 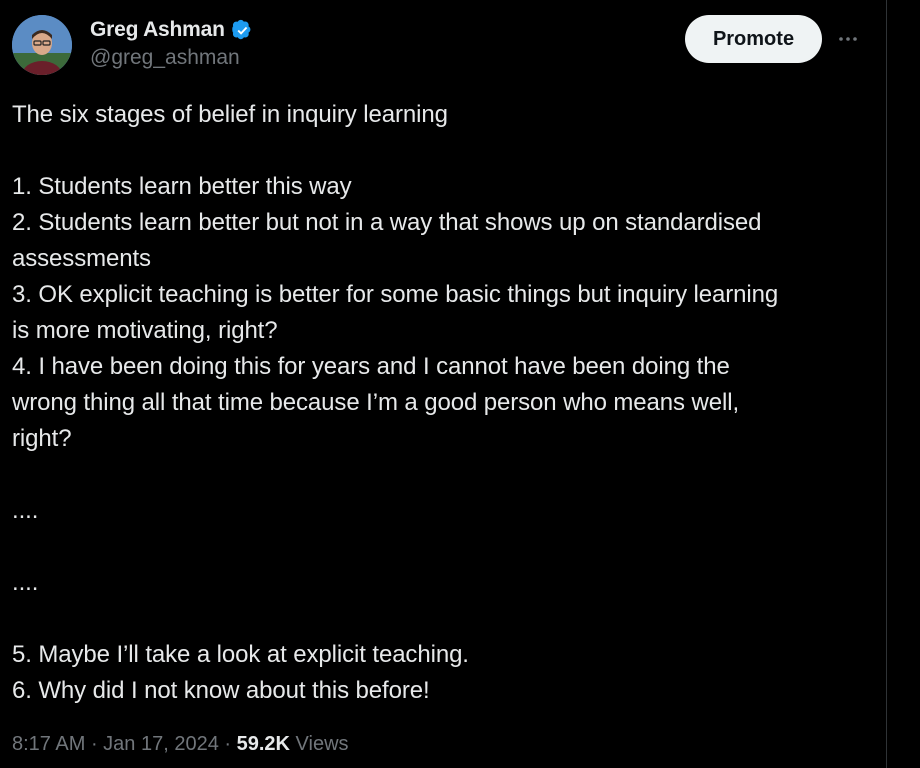 What do you see at coordinates (753, 39) in the screenshot?
I see `promote-button: Promote` at bounding box center [753, 39].